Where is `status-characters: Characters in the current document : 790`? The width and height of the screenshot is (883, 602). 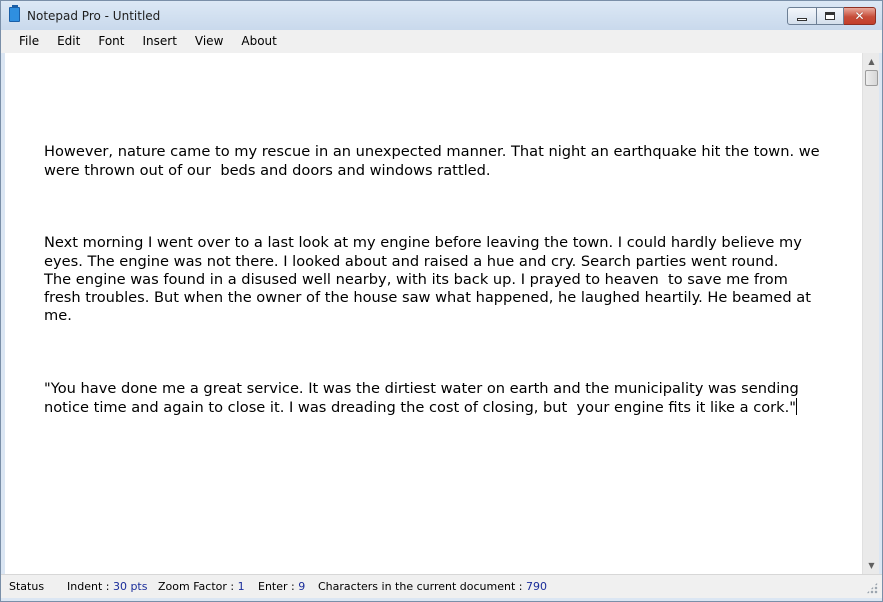
status-characters: Characters in the current document : 790 is located at coordinates (432, 586).